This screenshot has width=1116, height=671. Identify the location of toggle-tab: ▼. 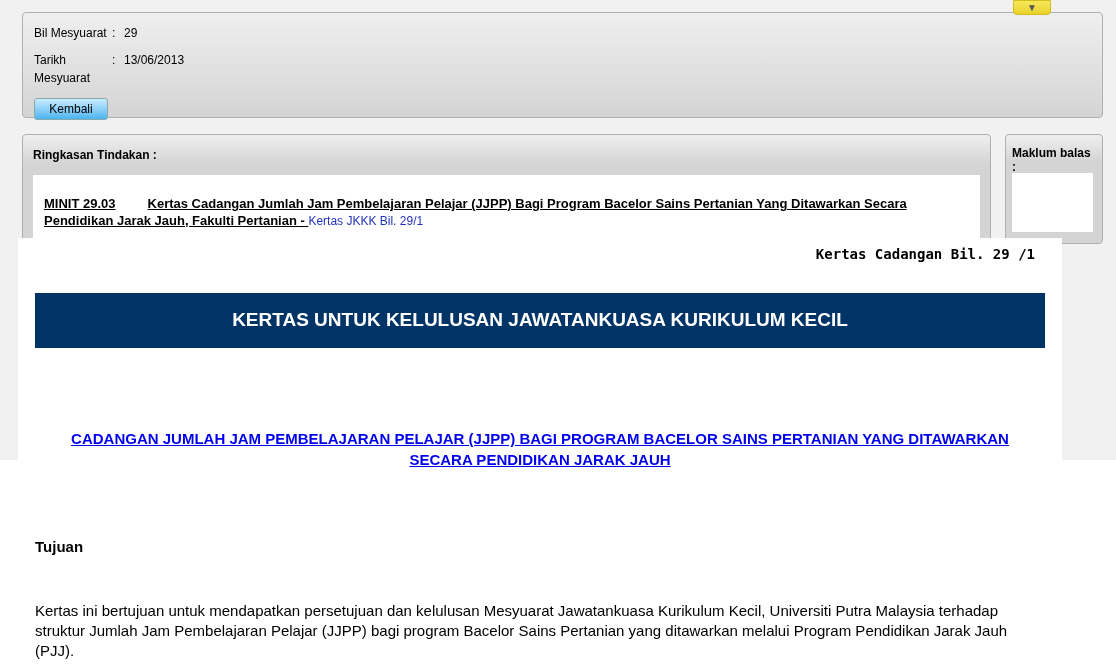
(1032, 7).